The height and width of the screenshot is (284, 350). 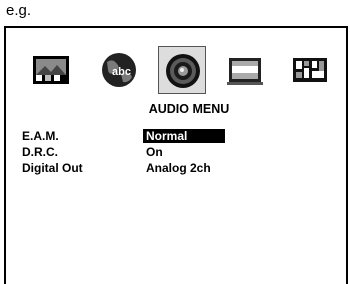 I want to click on language-globe-icon: abc, so click(x=119, y=70).